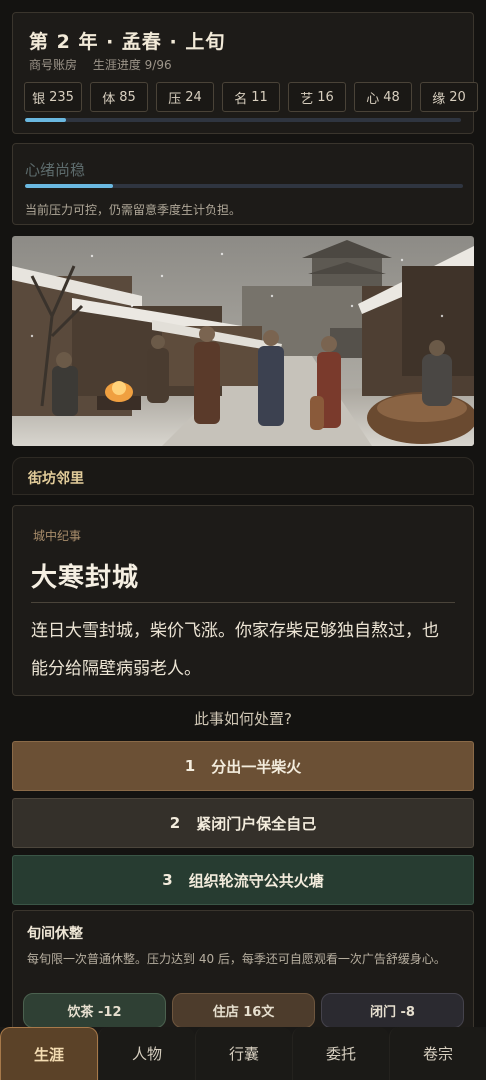 The image size is (486, 1080). Describe the element at coordinates (317, 97) in the screenshot. I see `stat-art: 艺 16` at that location.